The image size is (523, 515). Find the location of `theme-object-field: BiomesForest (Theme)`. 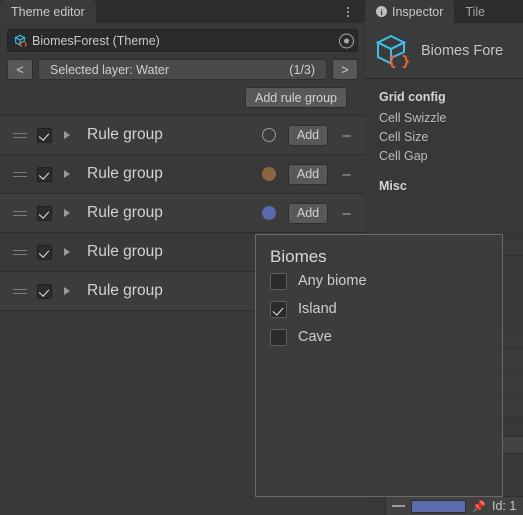

theme-object-field: BiomesForest (Theme) is located at coordinates (182, 40).